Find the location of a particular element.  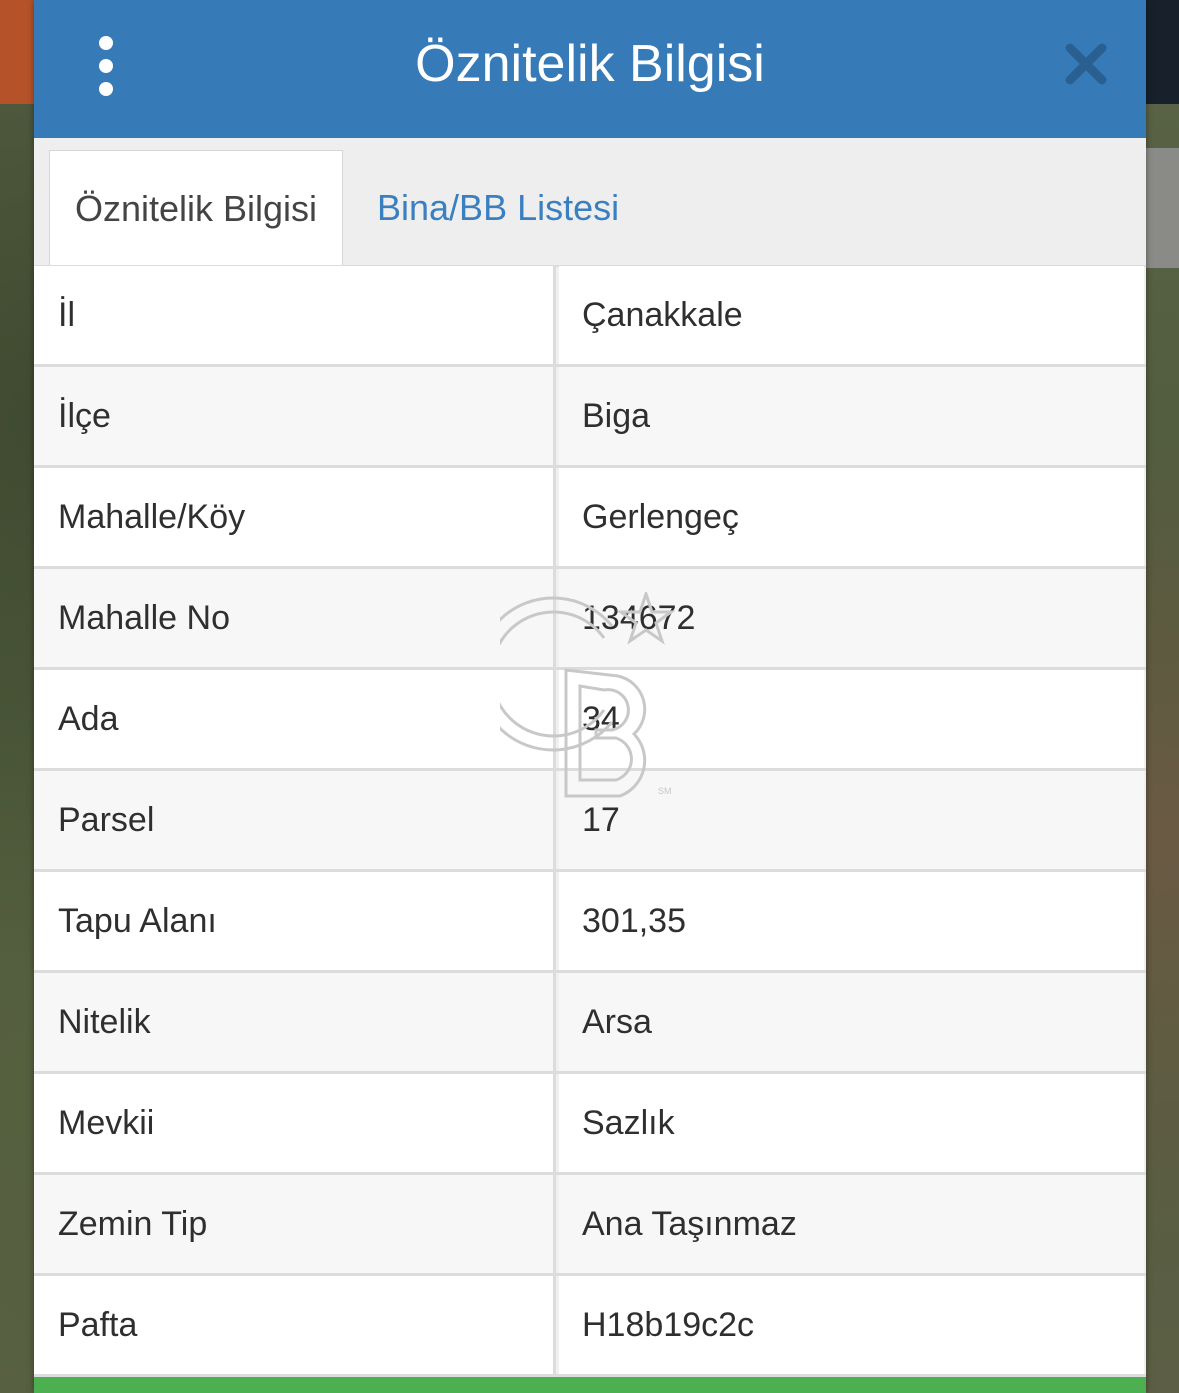

table-row: Ada 34 is located at coordinates (590, 720).